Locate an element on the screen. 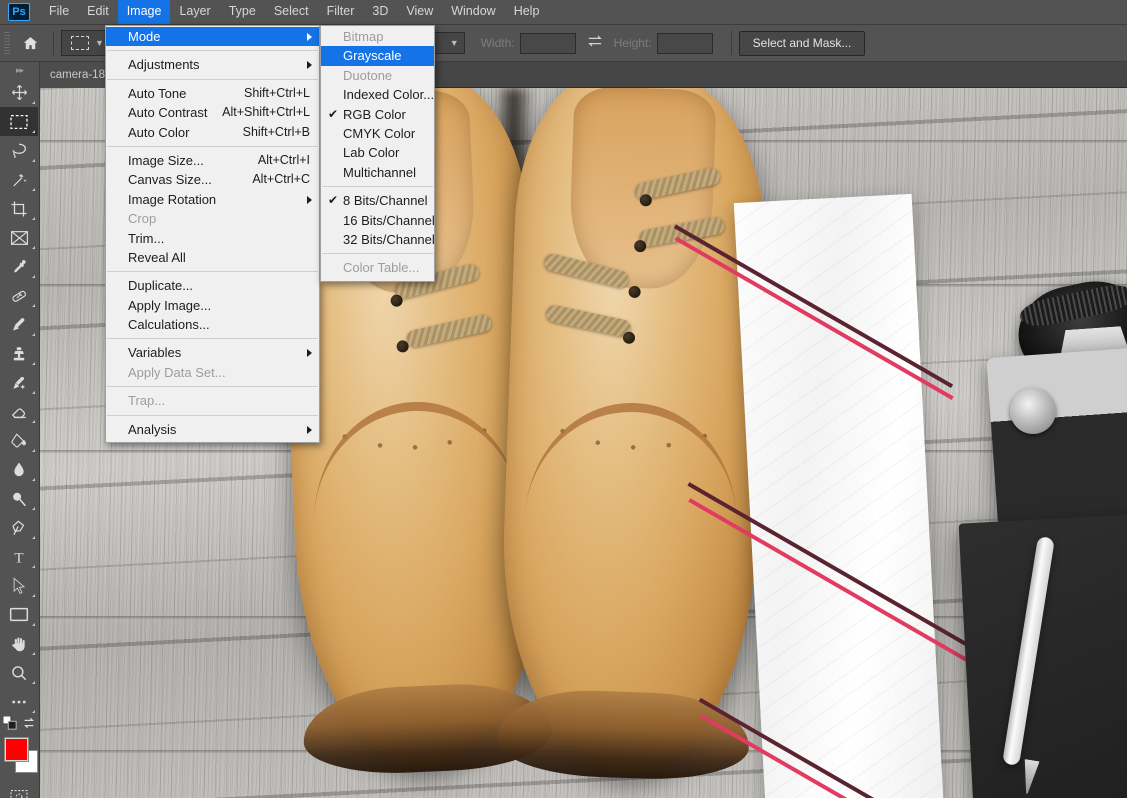 The height and width of the screenshot is (798, 1127). image-menu-item-adjustments: Adjustments is located at coordinates (212, 64).